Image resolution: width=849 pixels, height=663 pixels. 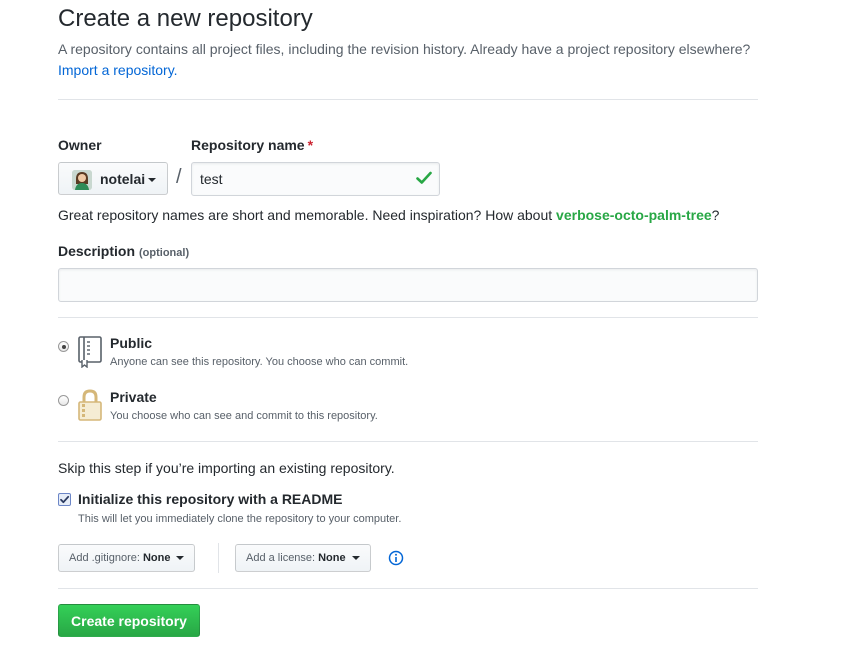 What do you see at coordinates (248, 145) in the screenshot?
I see `repo-name-label-text: Repository name` at bounding box center [248, 145].